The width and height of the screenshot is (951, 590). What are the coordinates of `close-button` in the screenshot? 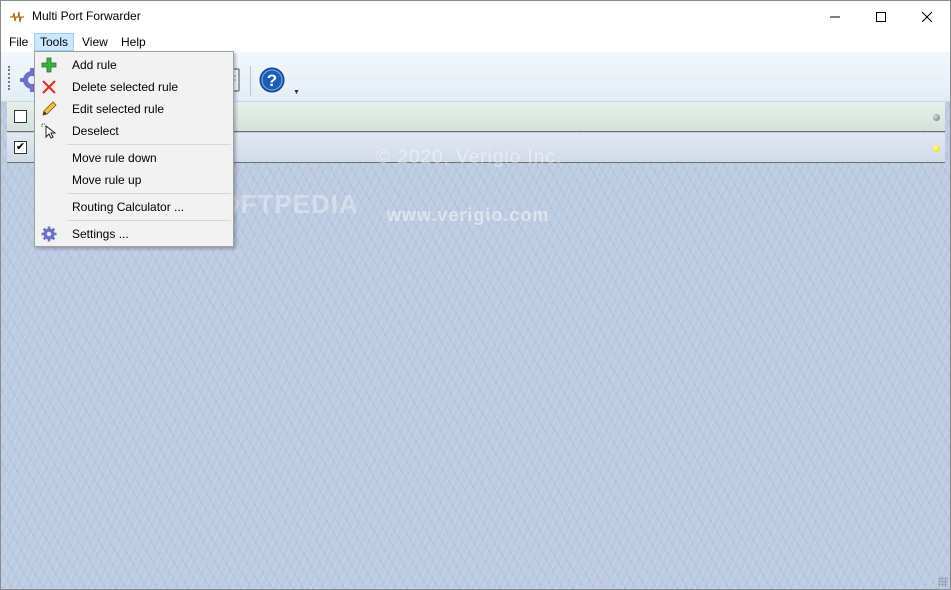 It's located at (927, 16).